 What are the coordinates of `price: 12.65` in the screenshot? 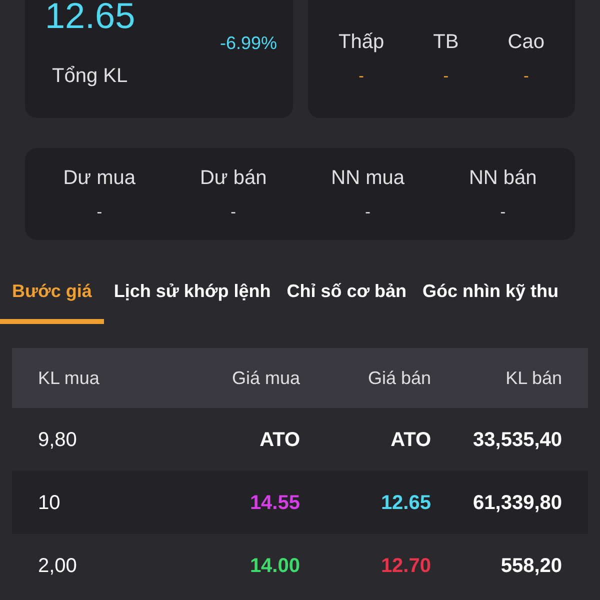 It's located at (90, 17).